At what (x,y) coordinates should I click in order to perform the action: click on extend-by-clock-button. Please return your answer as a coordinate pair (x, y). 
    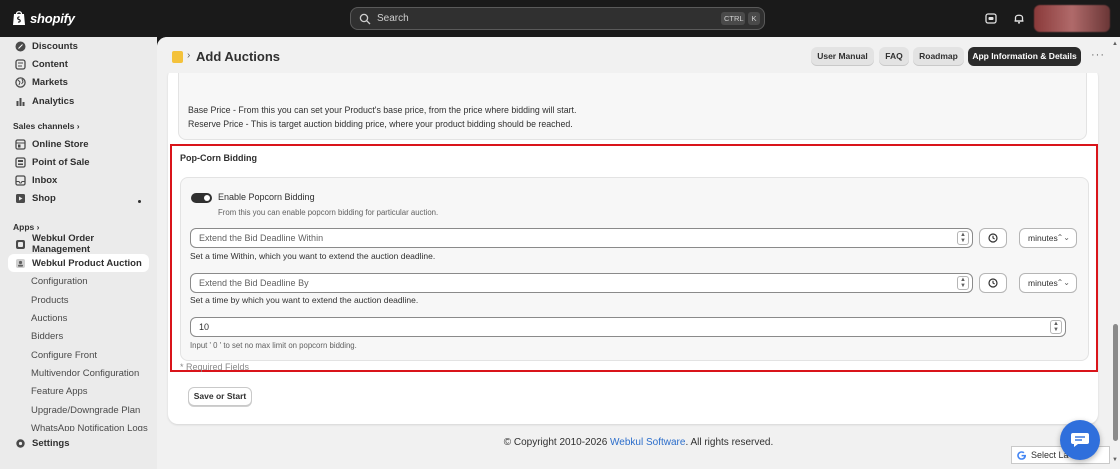
    Looking at the image, I should click on (993, 283).